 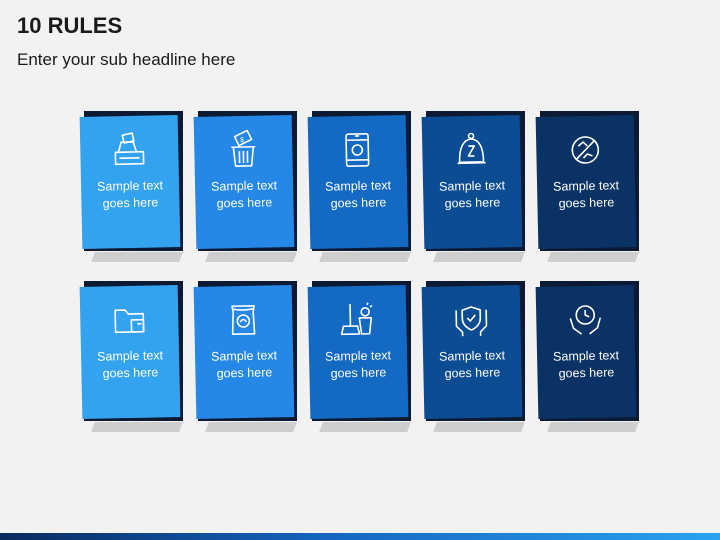 I want to click on rule-card-9: Sample text goes here, so click(x=474, y=356).